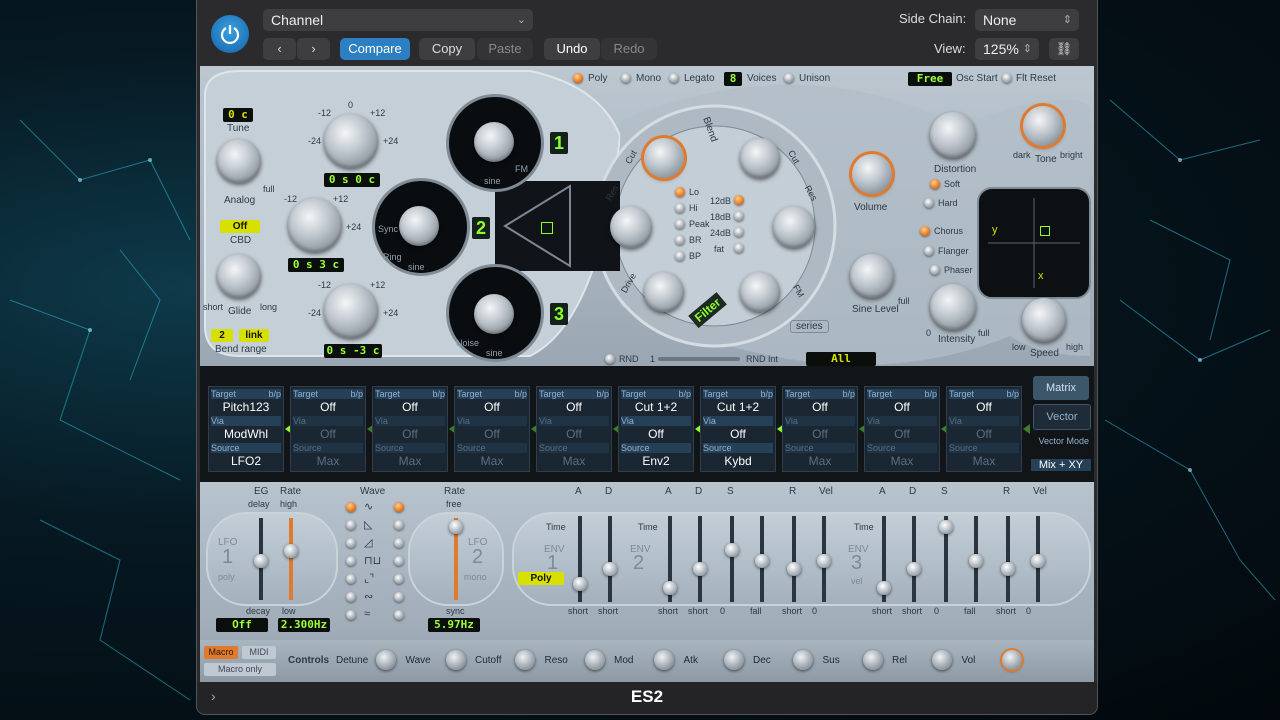 The image size is (1280, 720). Describe the element at coordinates (494, 314) in the screenshot. I see `osc3-wave-knob` at that location.